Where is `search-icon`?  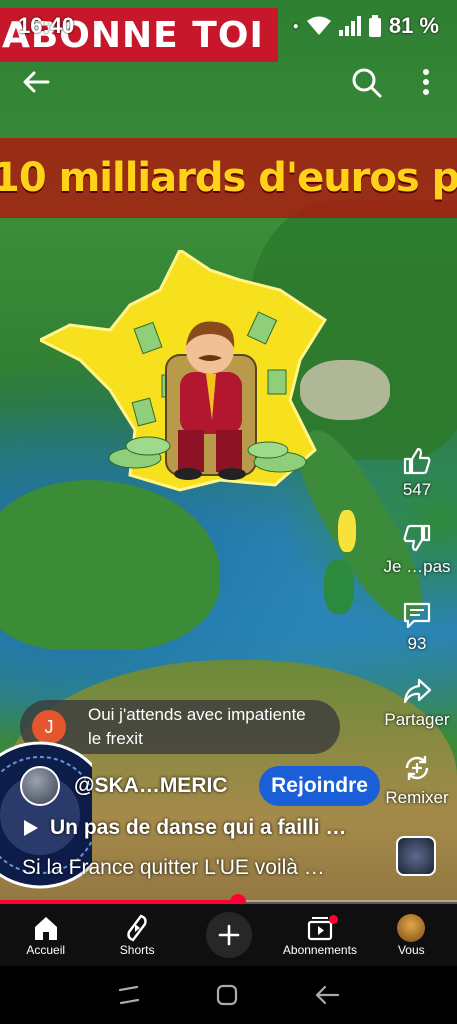
search-icon is located at coordinates (366, 82).